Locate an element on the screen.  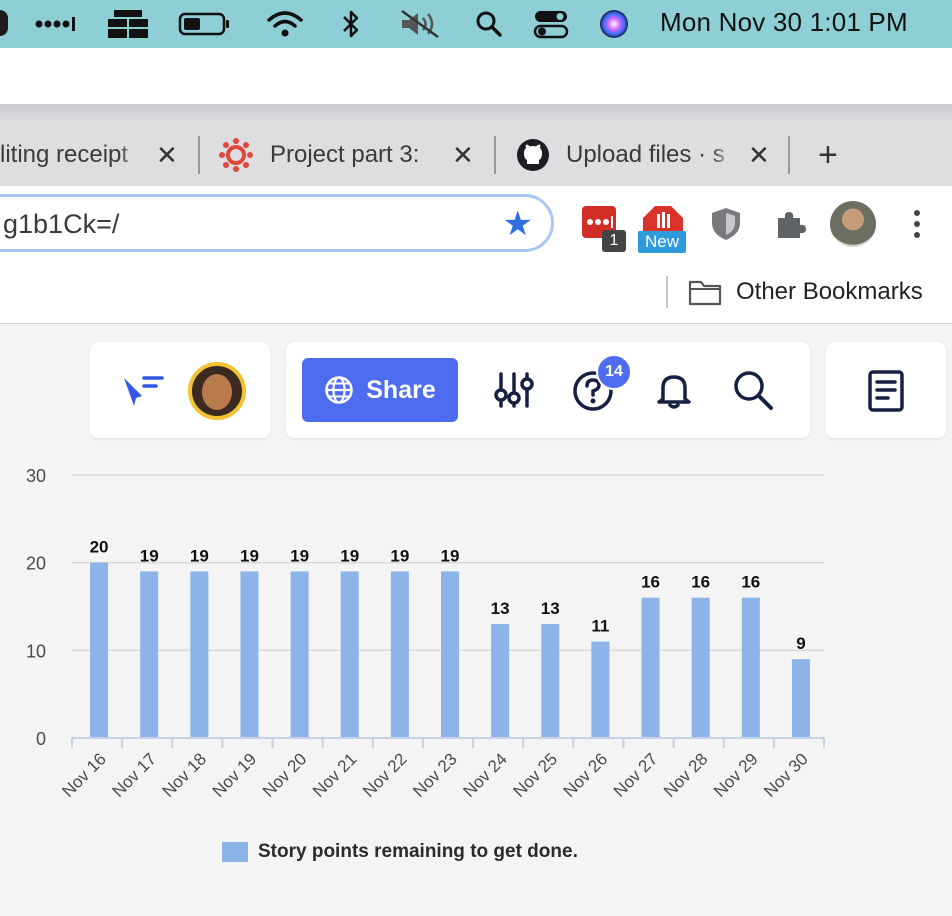
bluetooth-icon is located at coordinates (351, 24).